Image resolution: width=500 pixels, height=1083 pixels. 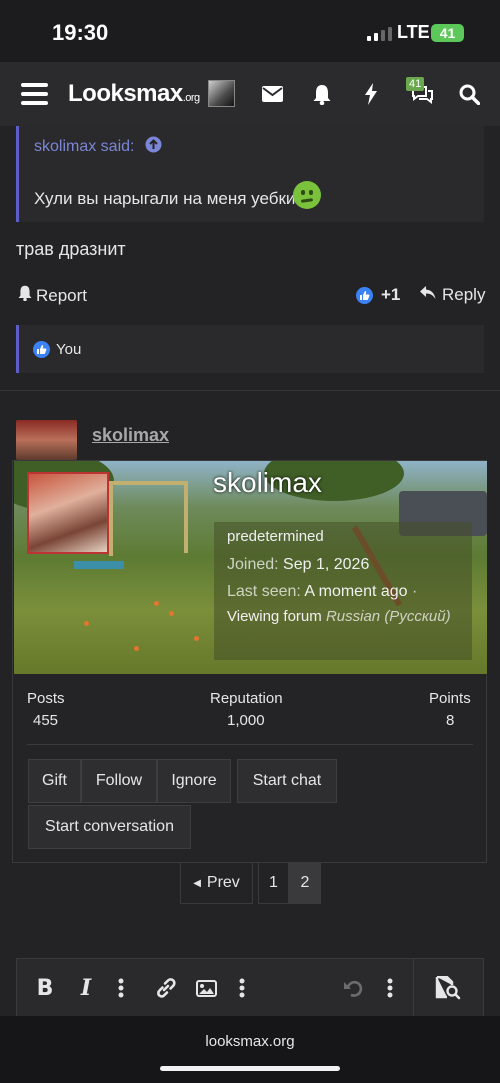 I want to click on activity-prefix: Viewing forum, so click(x=274, y=616).